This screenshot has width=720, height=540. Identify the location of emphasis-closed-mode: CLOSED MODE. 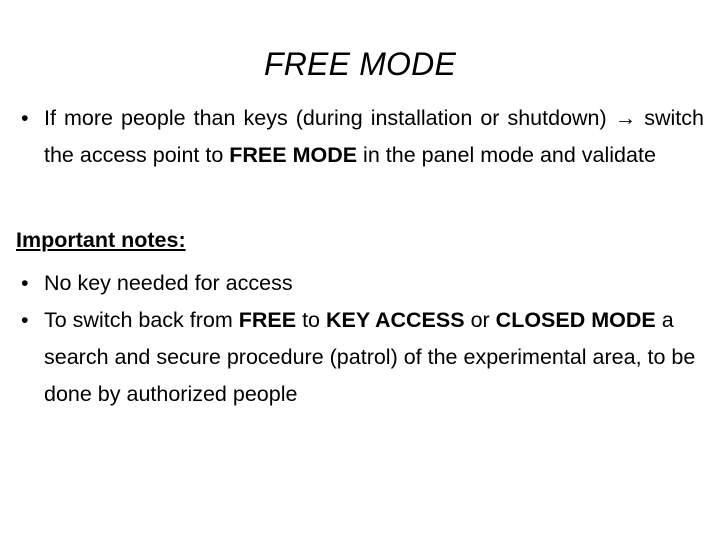
(575, 320).